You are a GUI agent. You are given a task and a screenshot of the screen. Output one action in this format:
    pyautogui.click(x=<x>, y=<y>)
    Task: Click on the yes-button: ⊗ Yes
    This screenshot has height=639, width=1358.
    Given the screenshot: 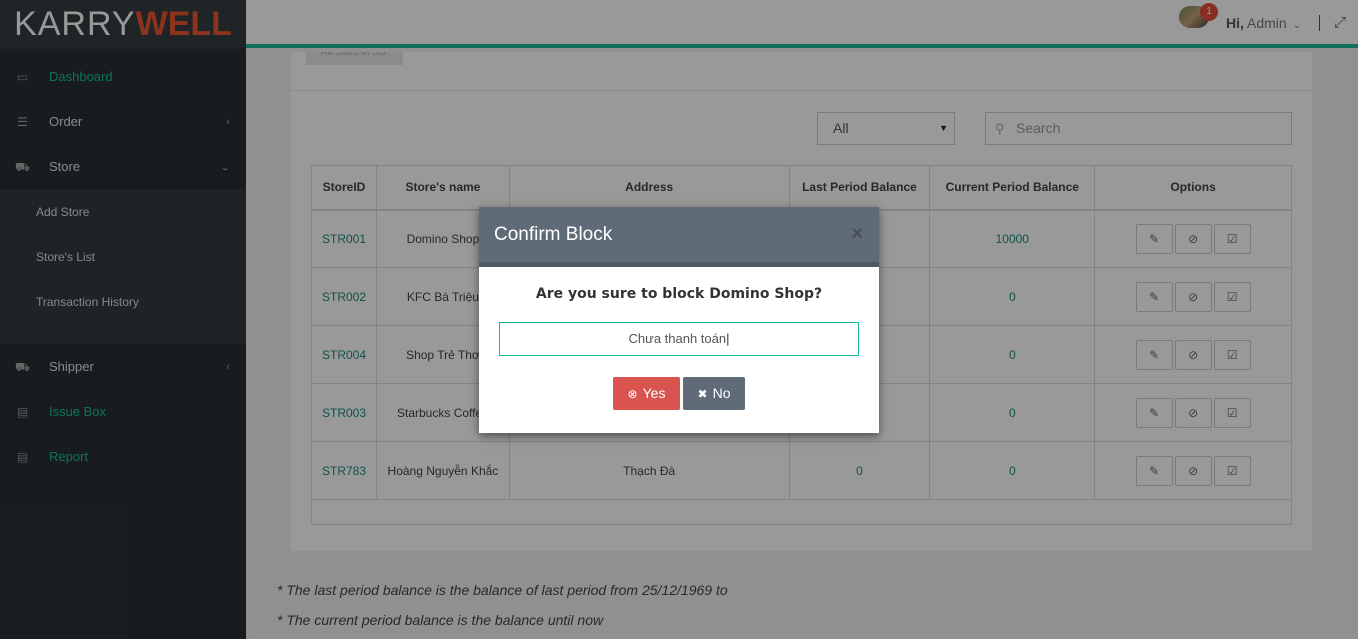 What is the action you would take?
    pyautogui.click(x=646, y=393)
    